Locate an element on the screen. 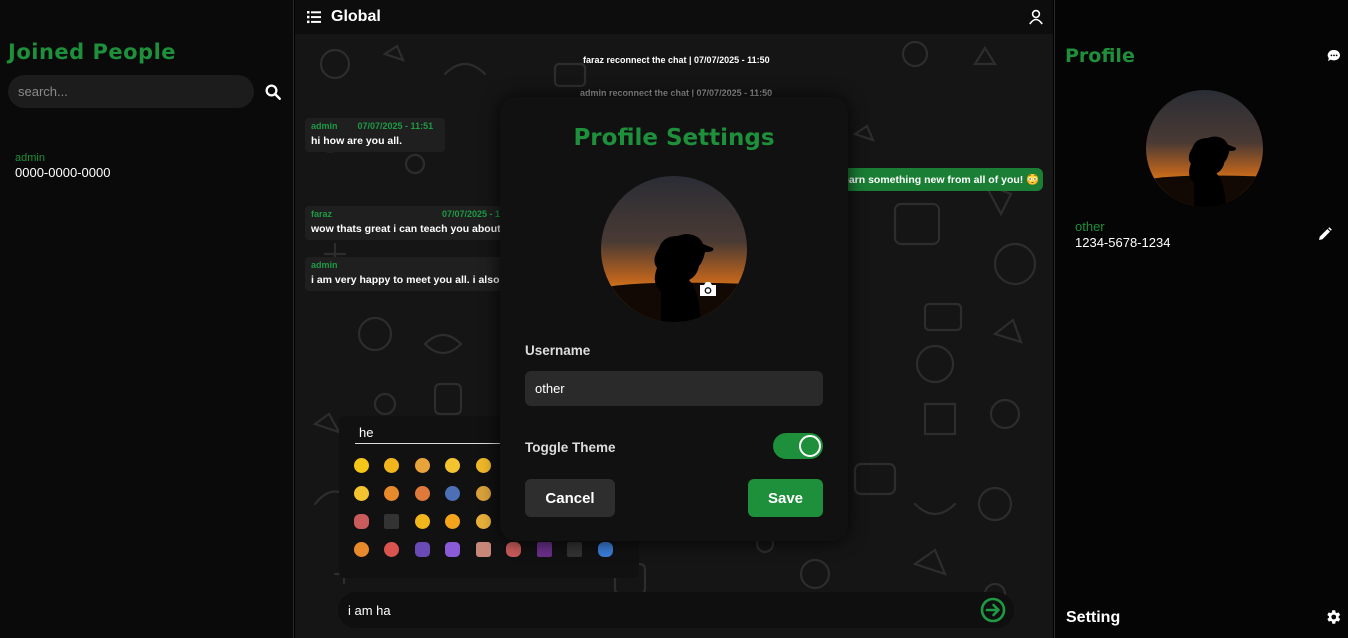 Image resolution: width=1348 pixels, height=638 pixels. message-user: faraz is located at coordinates (322, 214).